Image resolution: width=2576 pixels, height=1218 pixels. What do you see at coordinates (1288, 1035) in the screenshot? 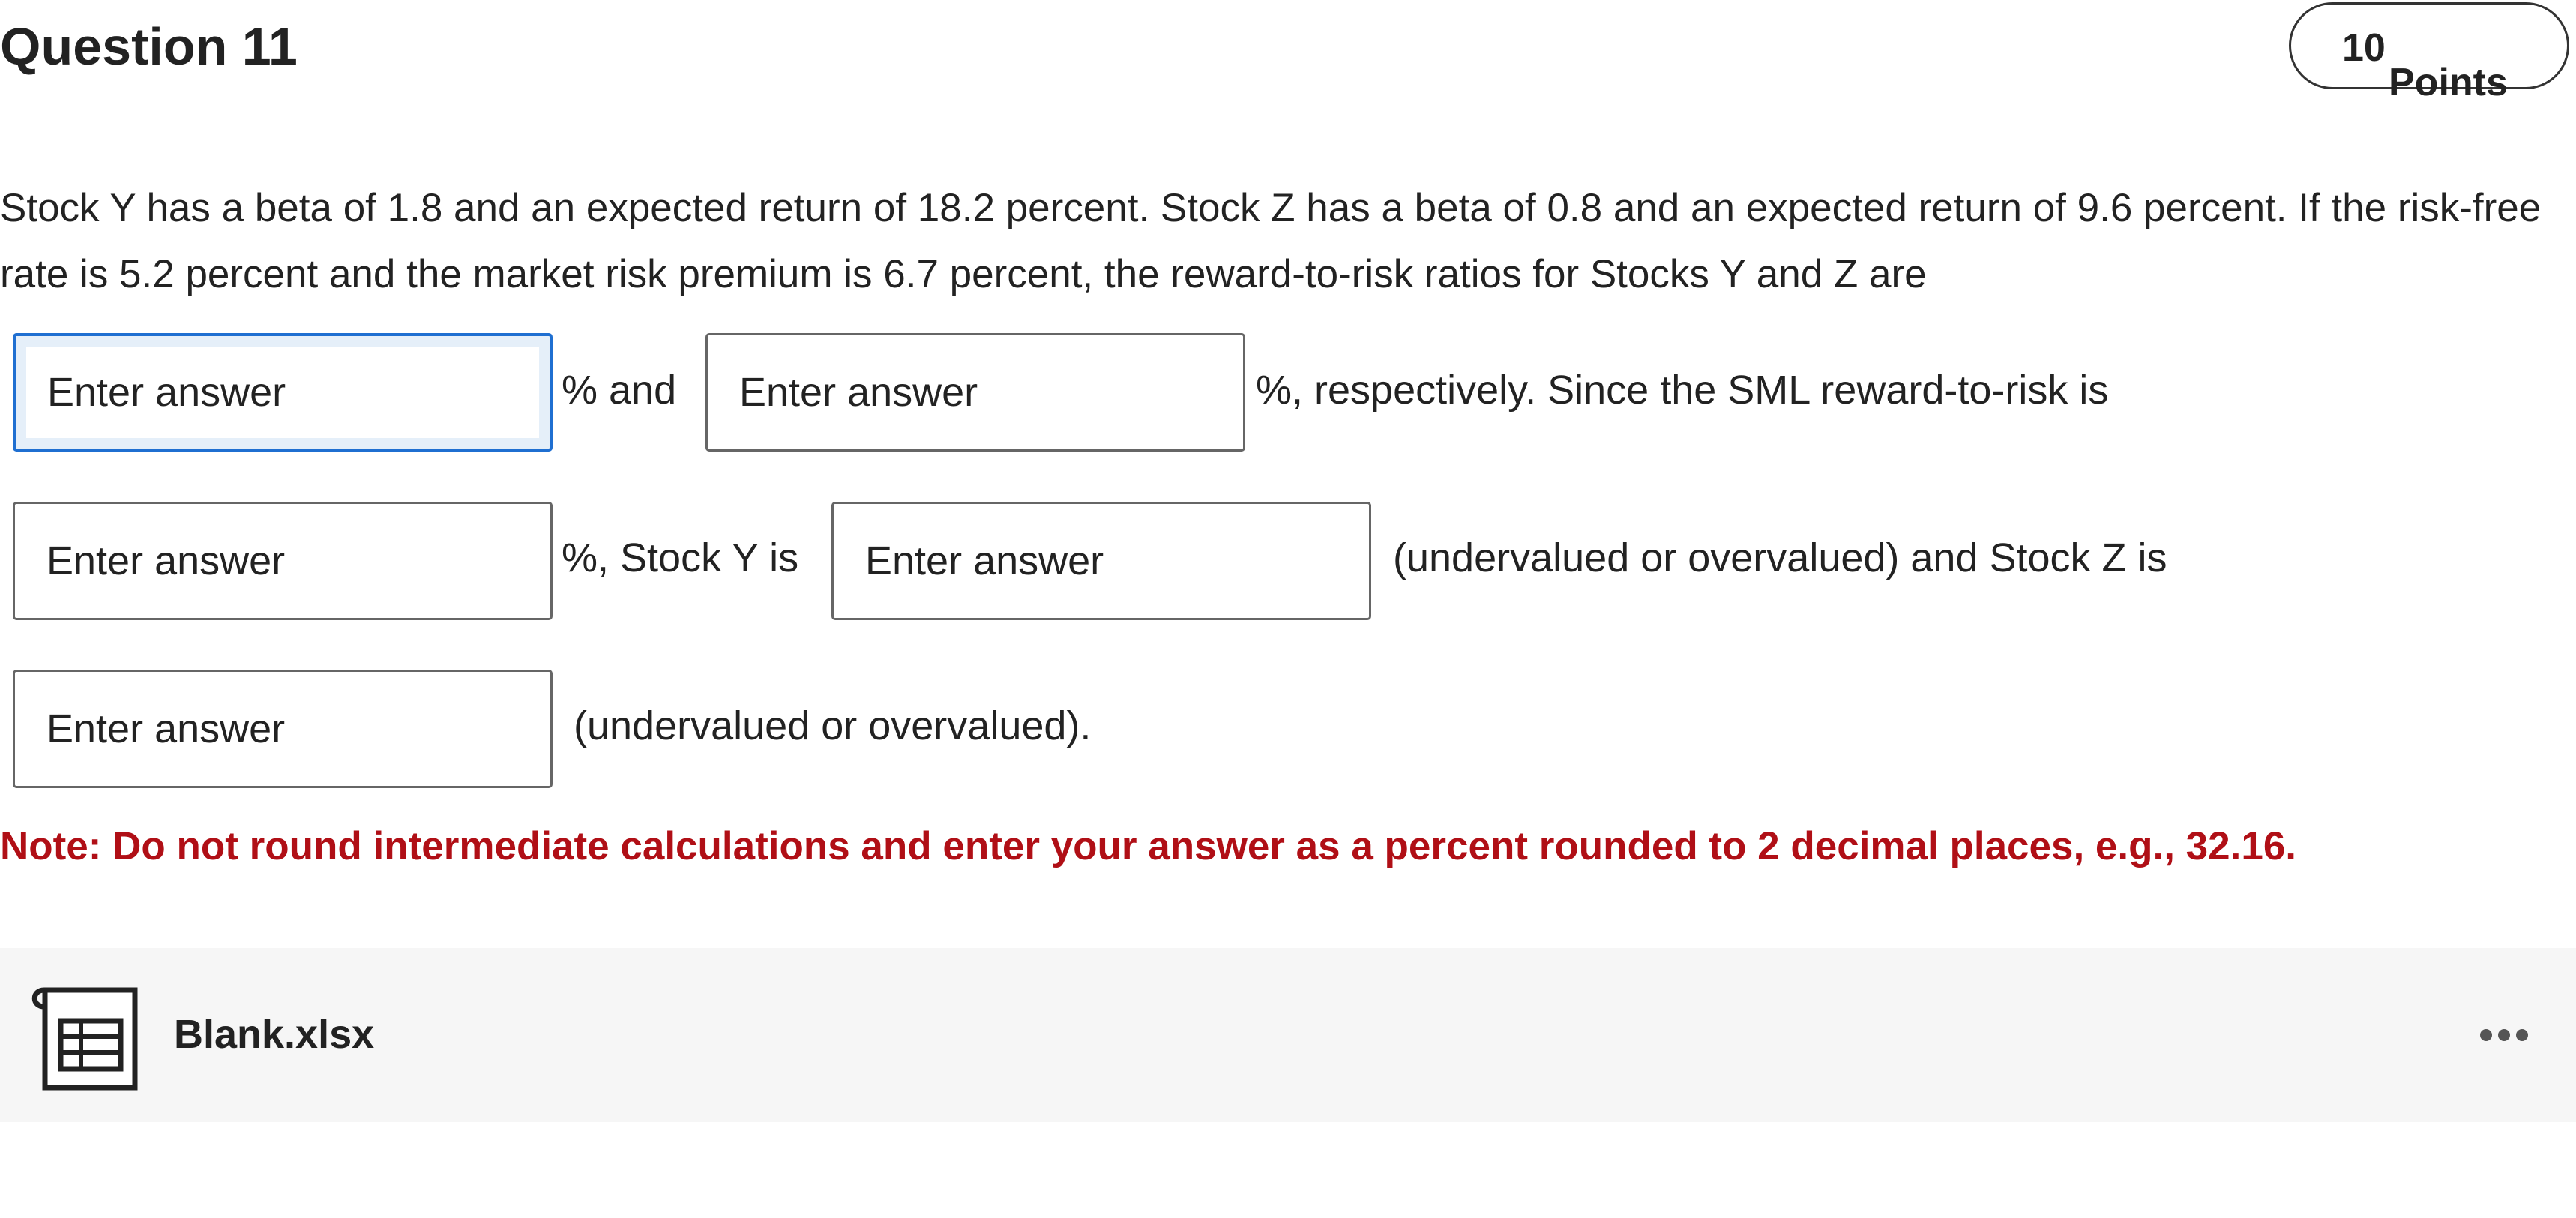
I see `attachment-bar: Blank.xlsx` at bounding box center [1288, 1035].